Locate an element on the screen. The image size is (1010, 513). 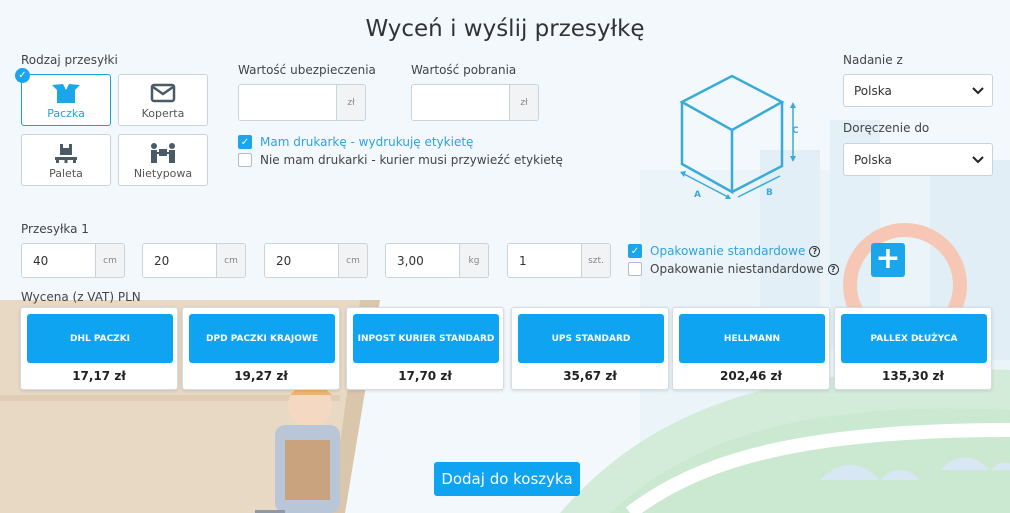
carrier-card-hellmann: HELLMANN 202,46 zł is located at coordinates (751, 348).